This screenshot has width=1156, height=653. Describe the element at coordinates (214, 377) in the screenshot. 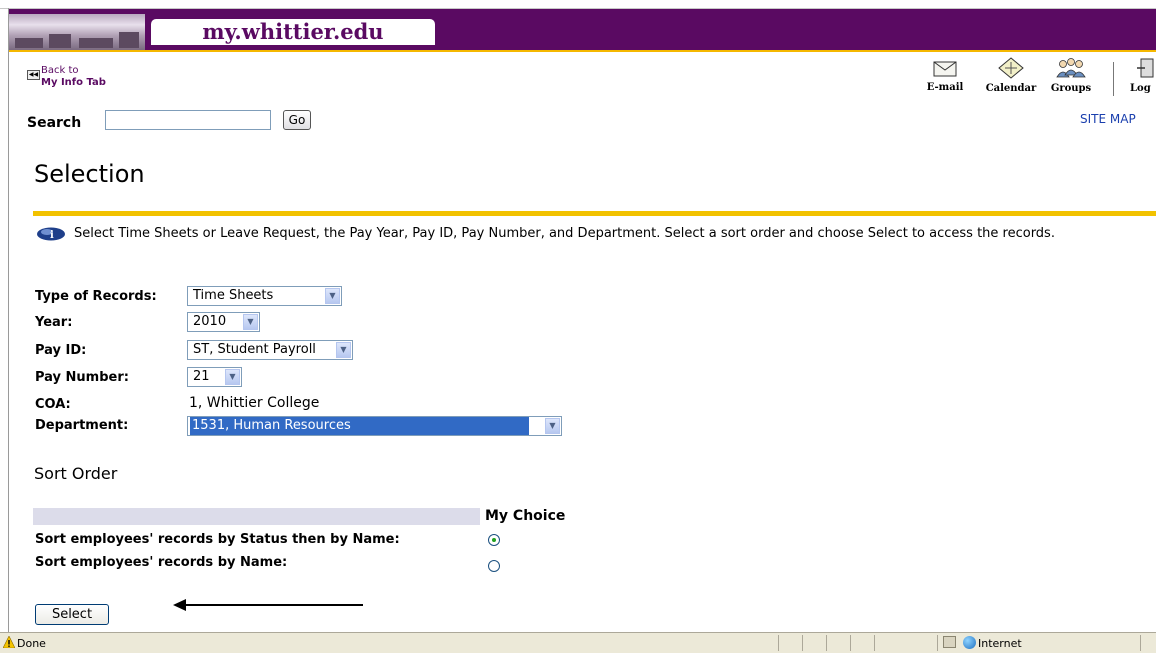

I see `pay-number-select: 21 ▼` at that location.